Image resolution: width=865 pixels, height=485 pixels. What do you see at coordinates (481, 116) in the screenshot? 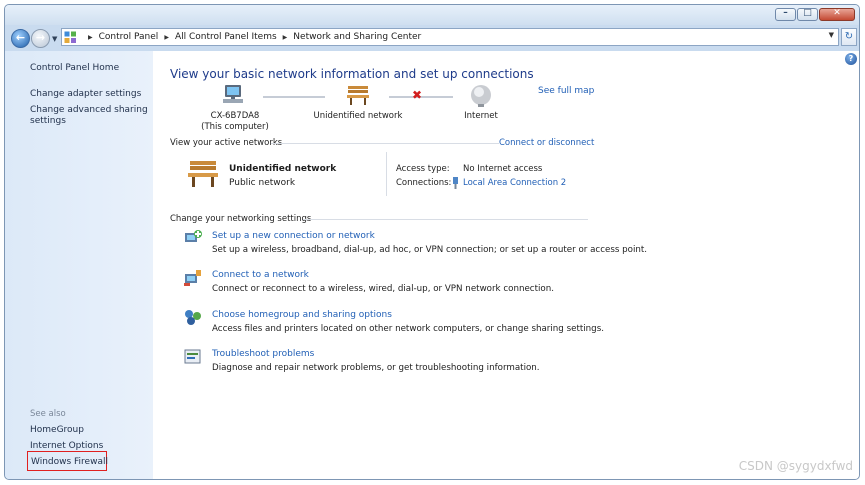
I see `map-internet-label: Internet` at bounding box center [481, 116].